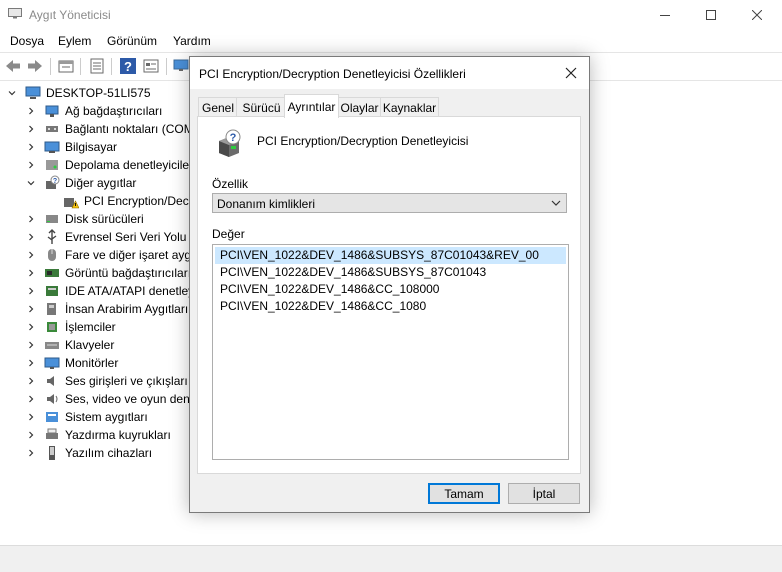  Describe the element at coordinates (127, 309) in the screenshot. I see `tree-item-label: İnsan Arabirim Aygıtları` at that location.